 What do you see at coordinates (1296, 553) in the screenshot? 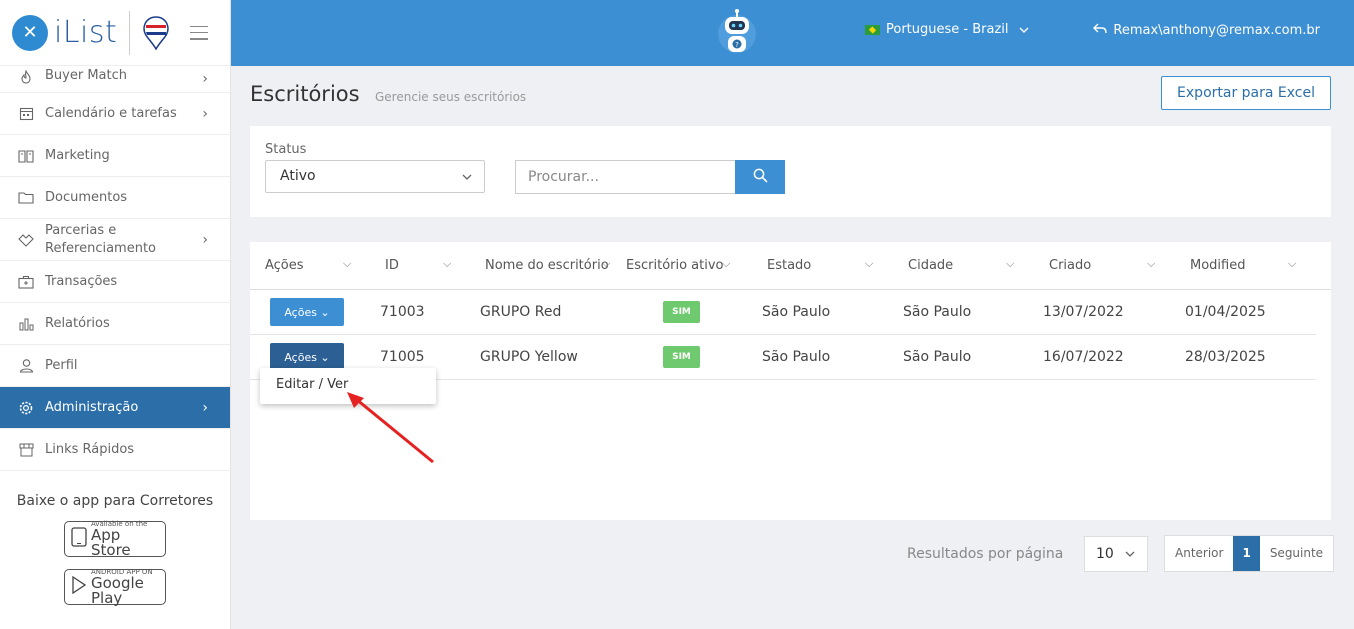
I see `next-page-button: Seguinte` at bounding box center [1296, 553].